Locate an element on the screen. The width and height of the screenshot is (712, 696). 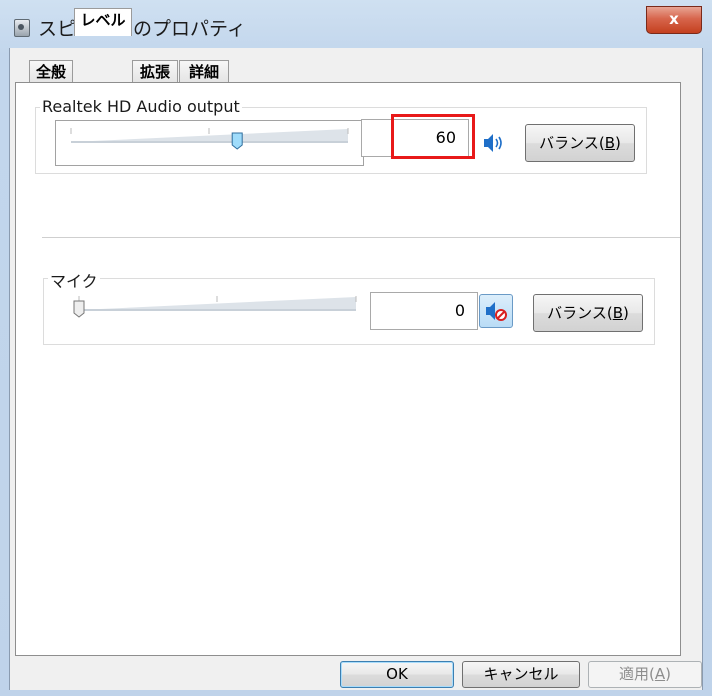
tab-levels: レベル is located at coordinates (103, 22).